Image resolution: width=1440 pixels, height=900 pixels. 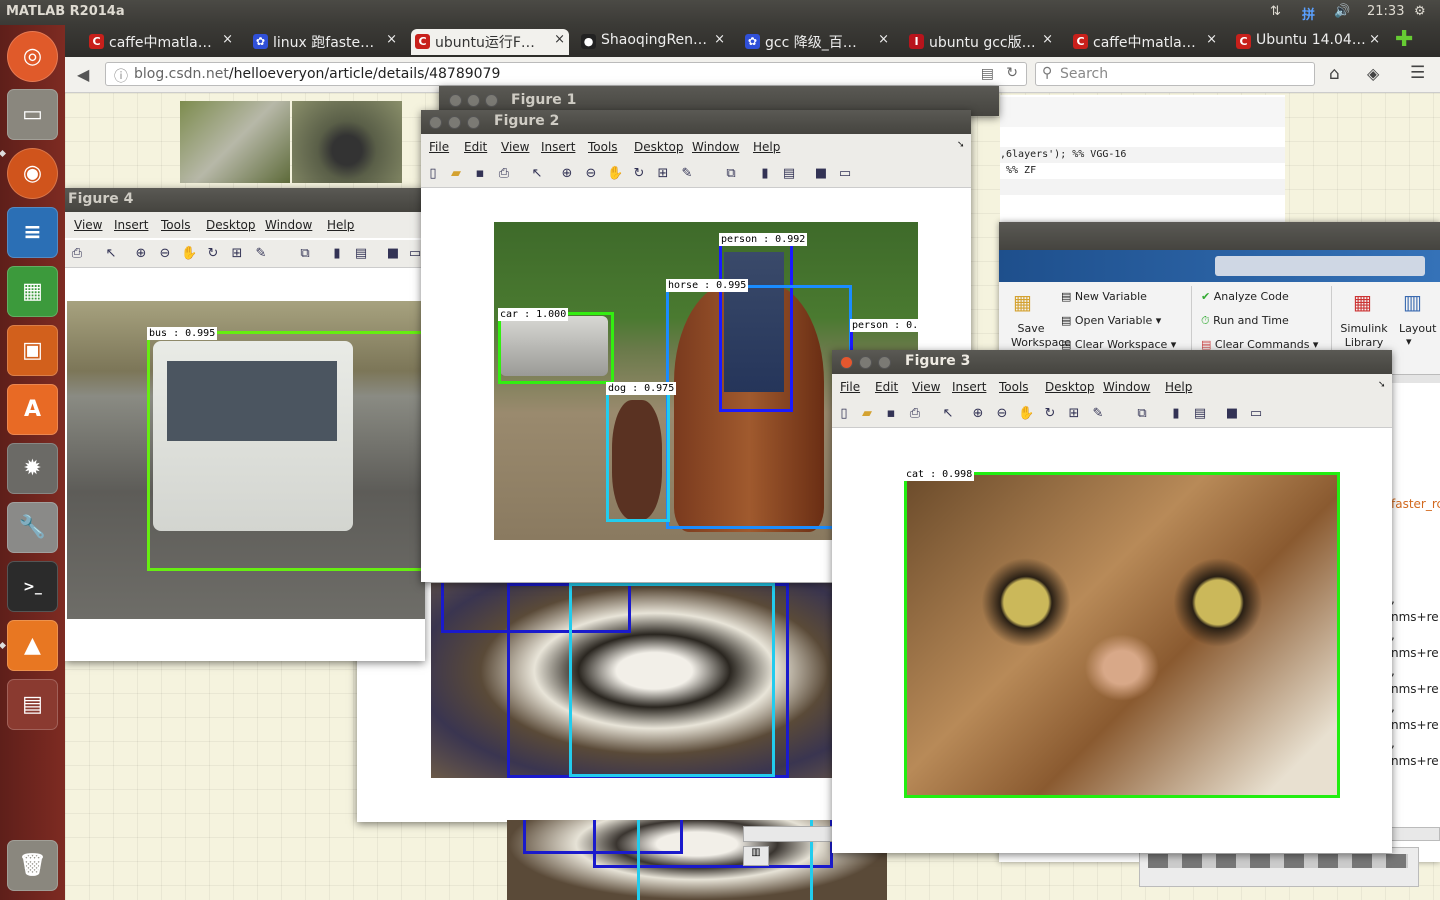 What do you see at coordinates (1200, 414) in the screenshot?
I see `legend-icon: ▤` at bounding box center [1200, 414].